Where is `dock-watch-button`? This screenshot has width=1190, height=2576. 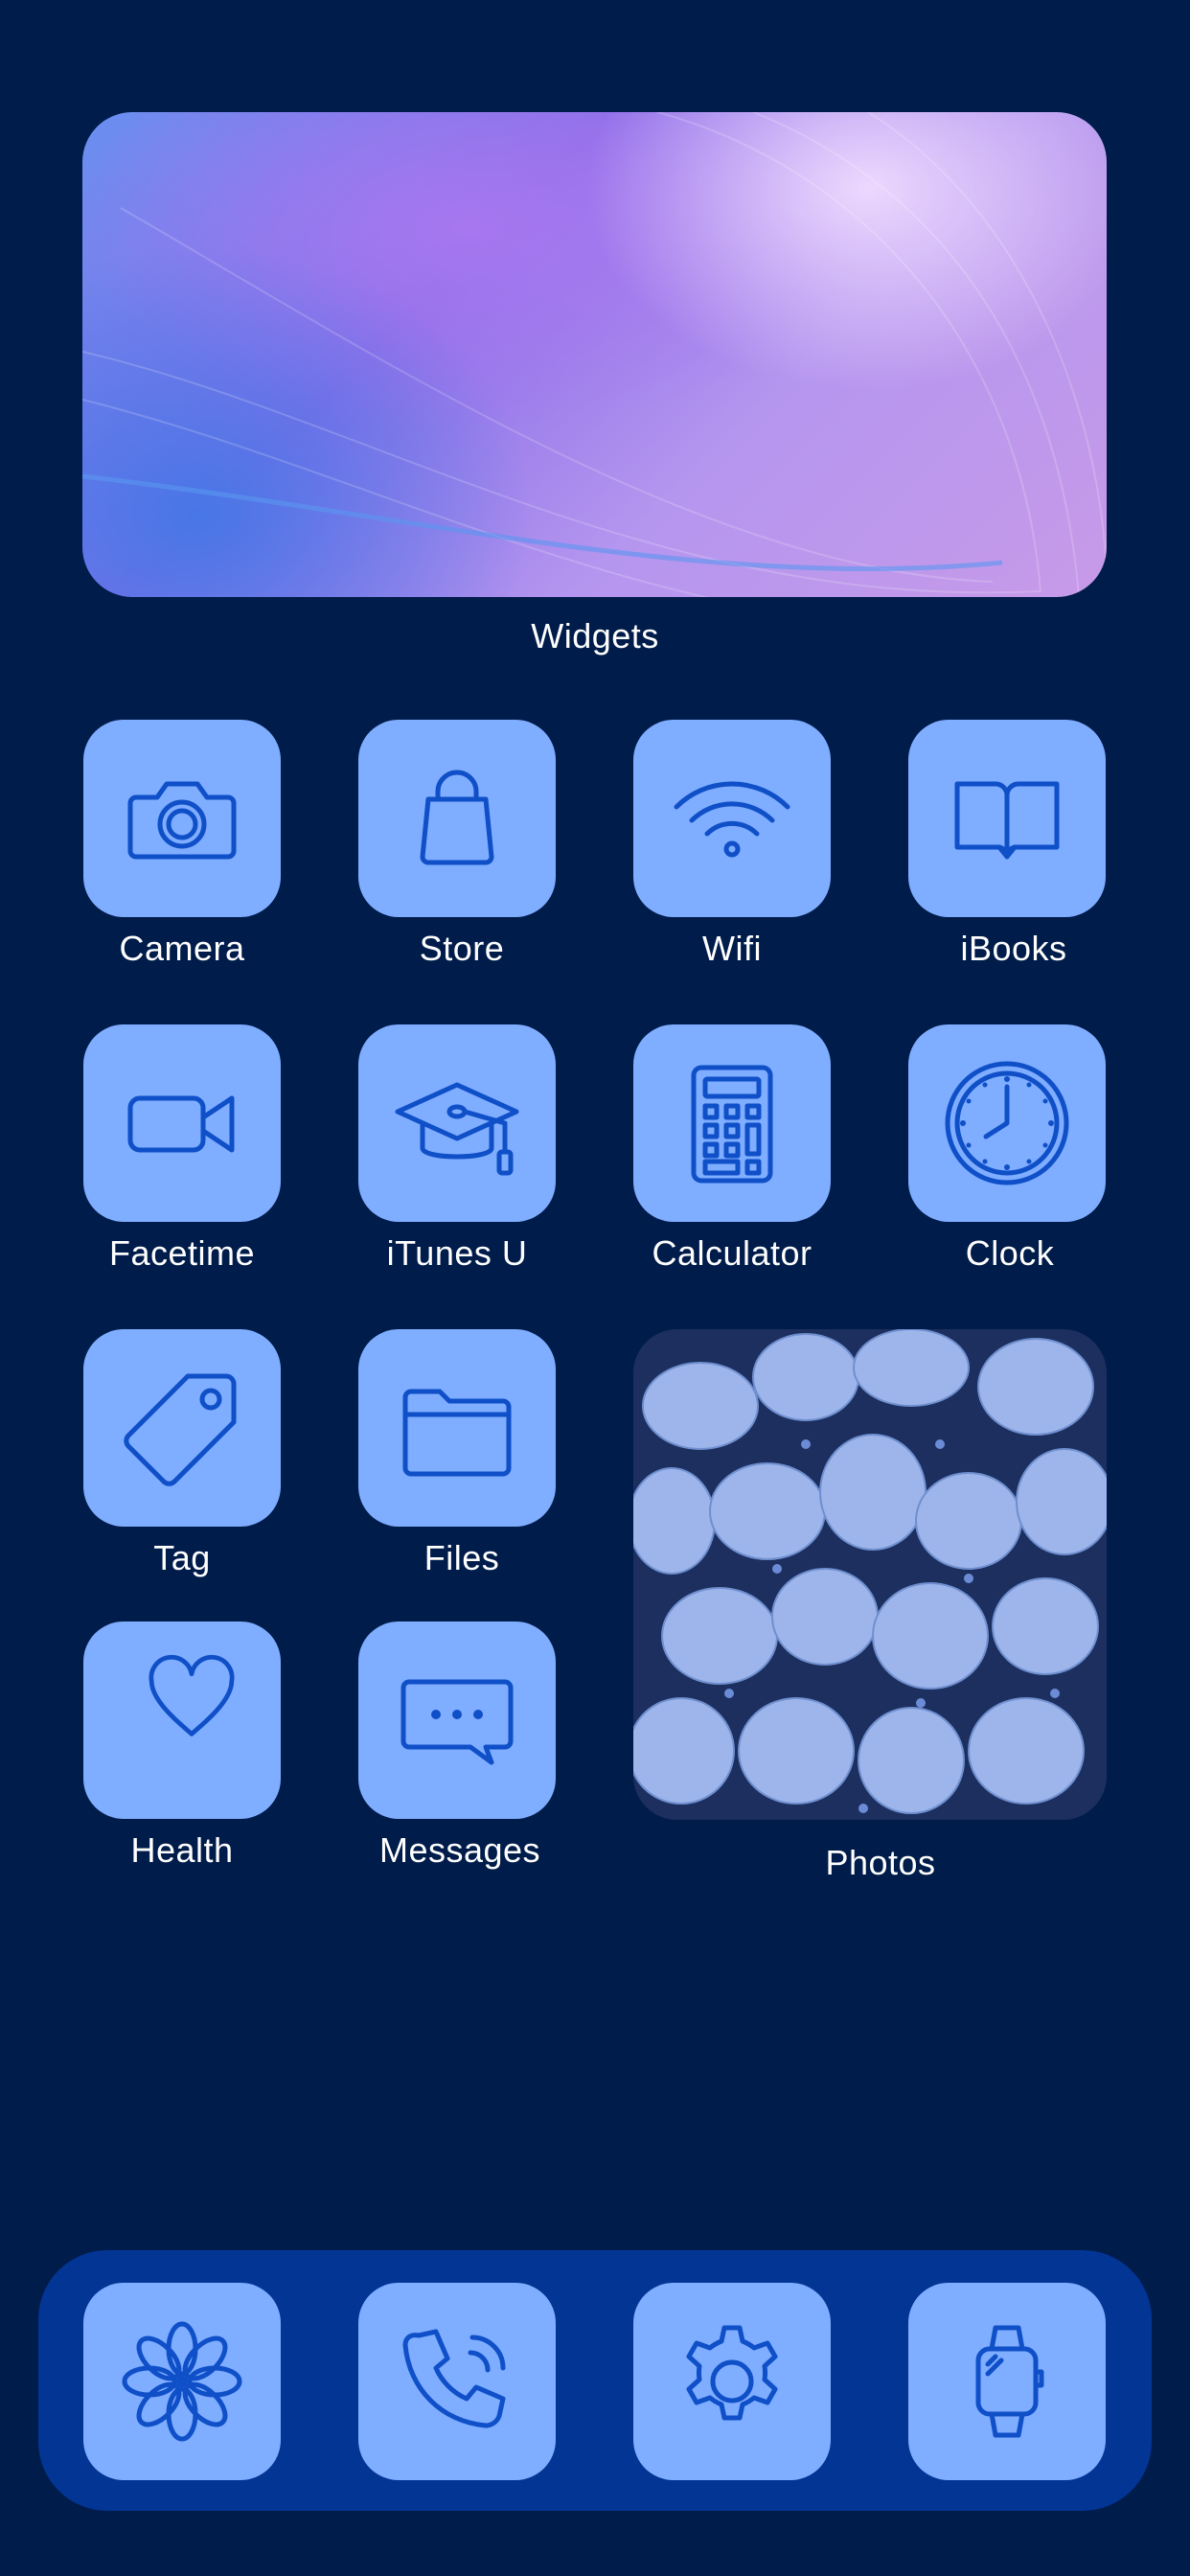 dock-watch-button is located at coordinates (1007, 2381).